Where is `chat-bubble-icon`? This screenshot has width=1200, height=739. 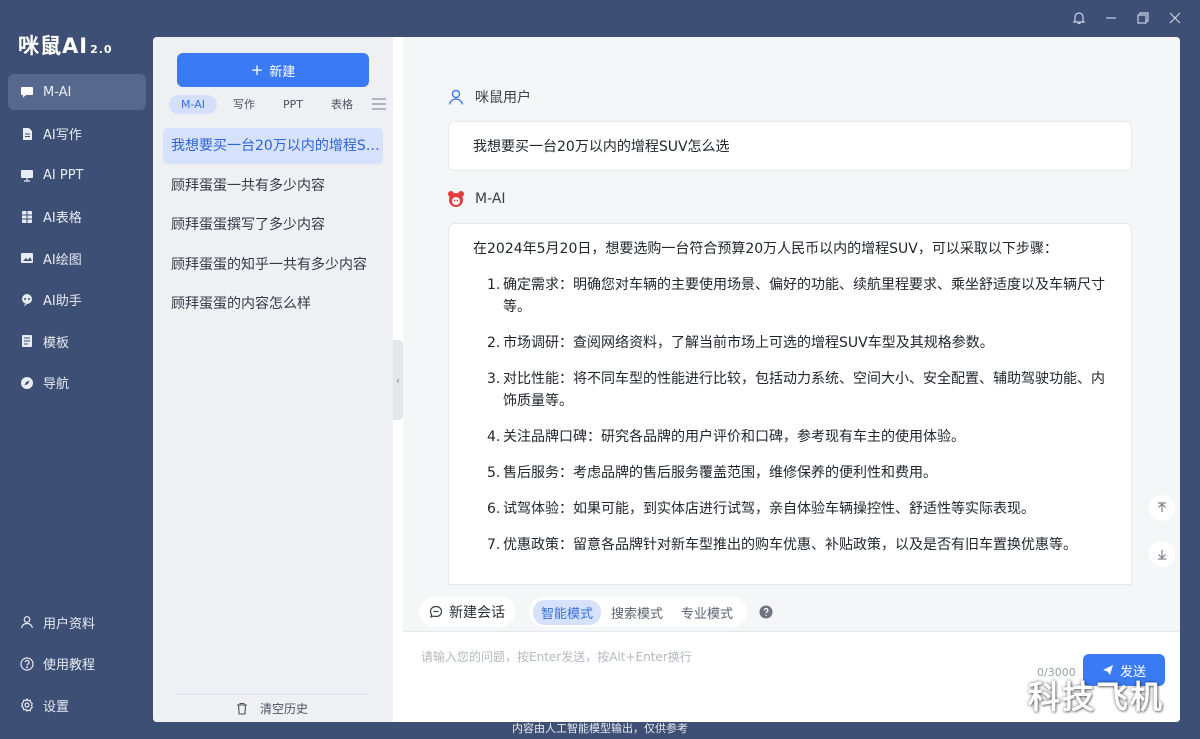
chat-bubble-icon is located at coordinates (27, 92).